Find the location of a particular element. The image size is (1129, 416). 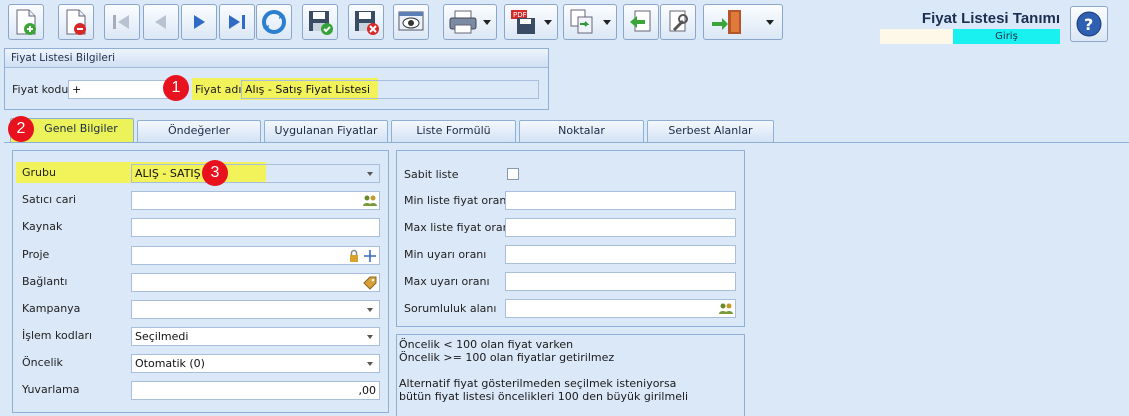

first-icon is located at coordinates (121, 22).